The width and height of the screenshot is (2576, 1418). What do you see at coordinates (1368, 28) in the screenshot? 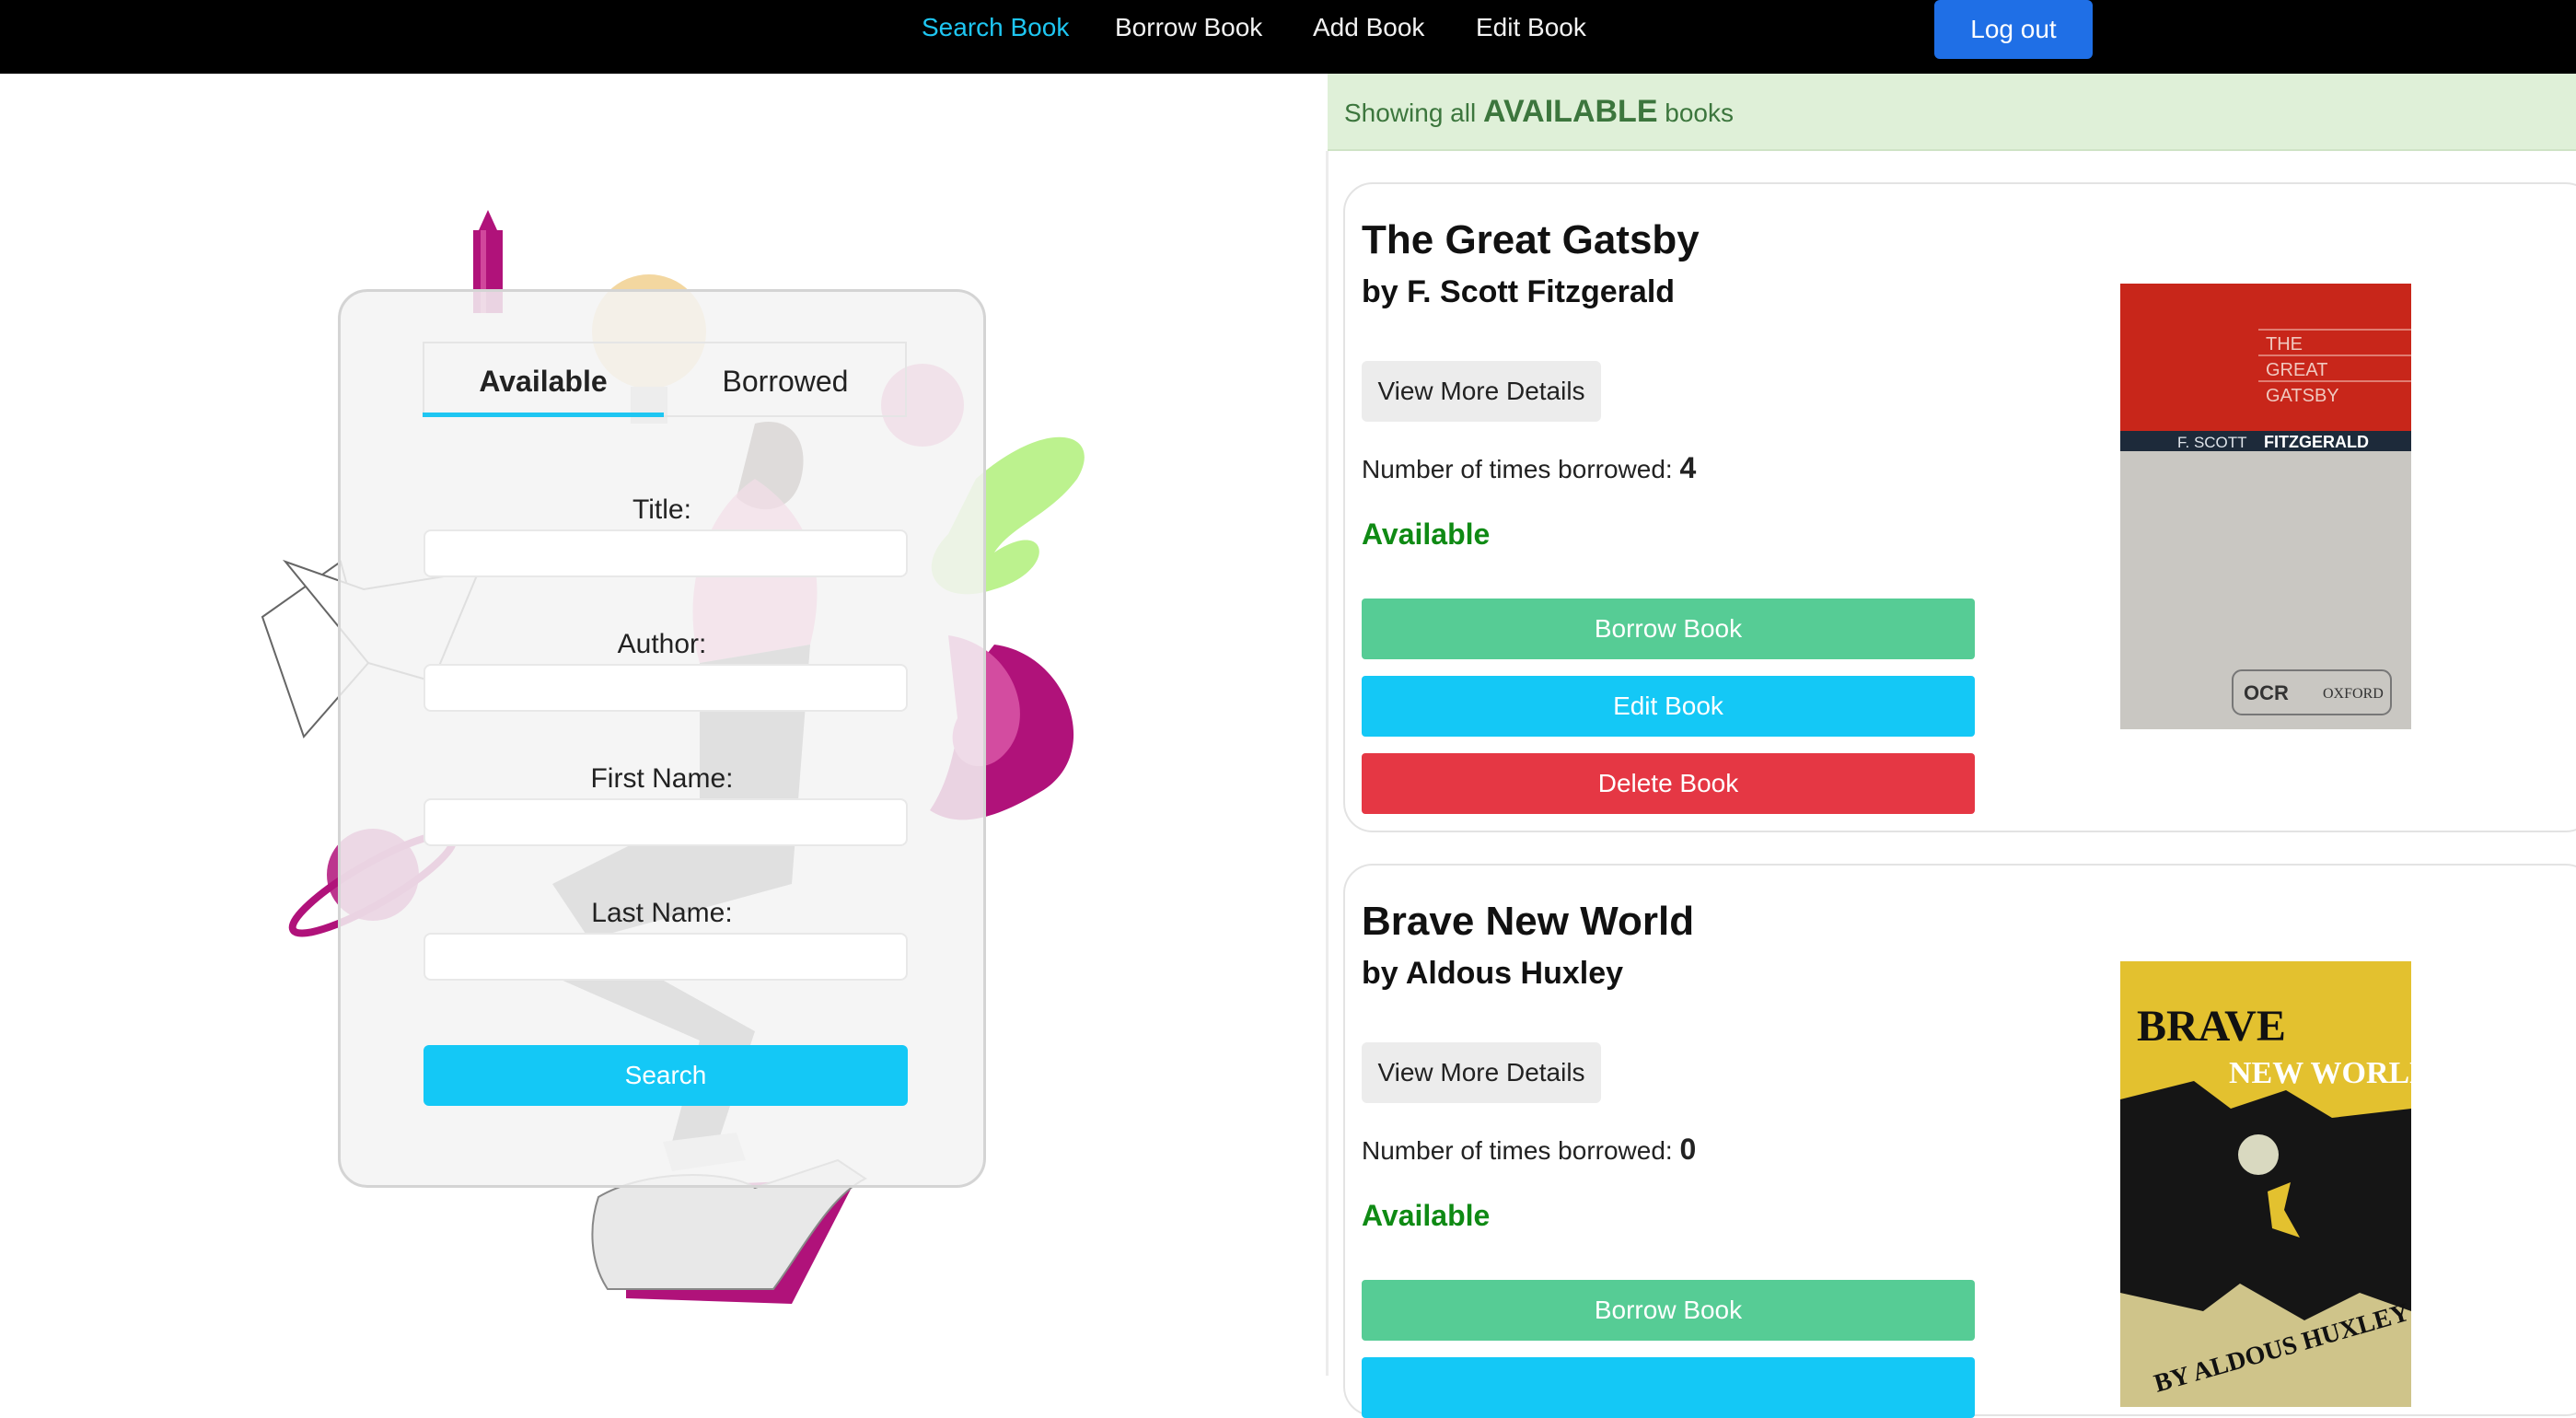
I see `nav-add-book: Add Book` at bounding box center [1368, 28].